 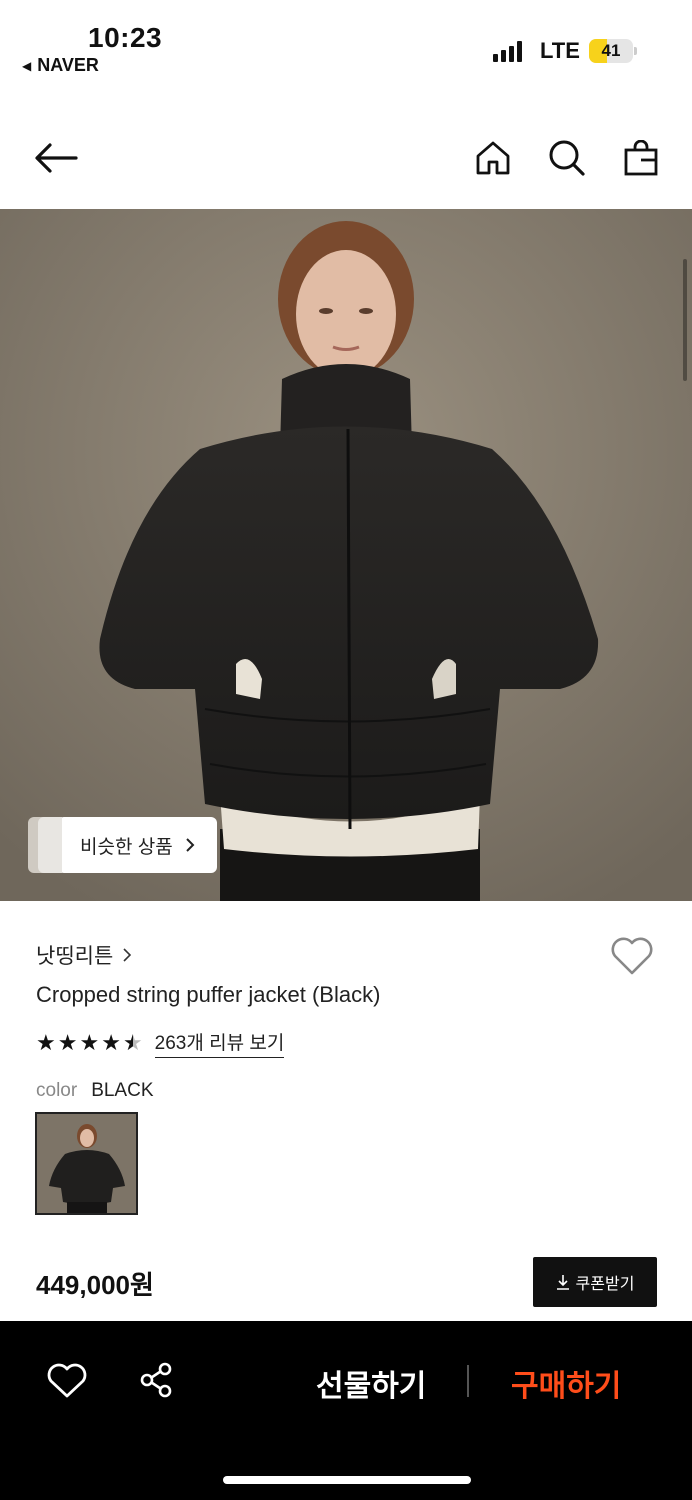 I want to click on product-price: 449,000원, so click(x=95, y=1285).